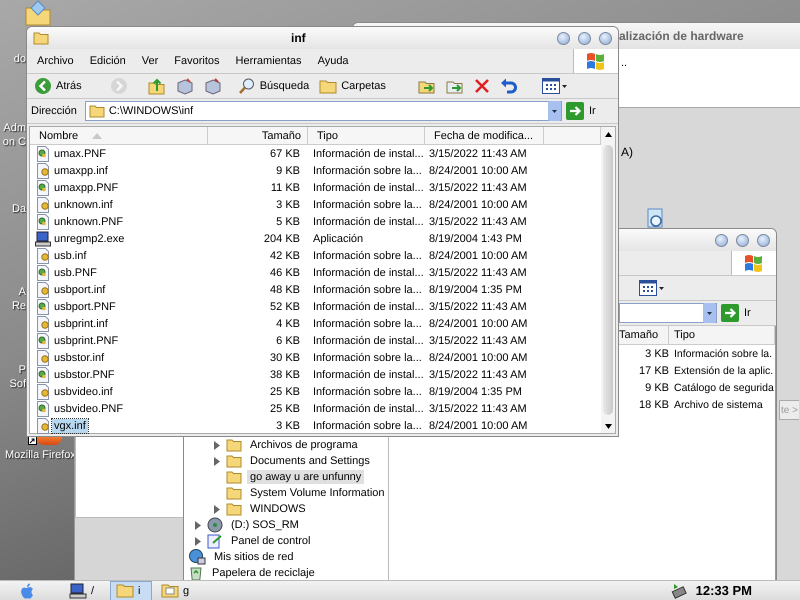 Image resolution: width=800 pixels, height=600 pixels. I want to click on table-cell-text: 6 KB, so click(288, 340).